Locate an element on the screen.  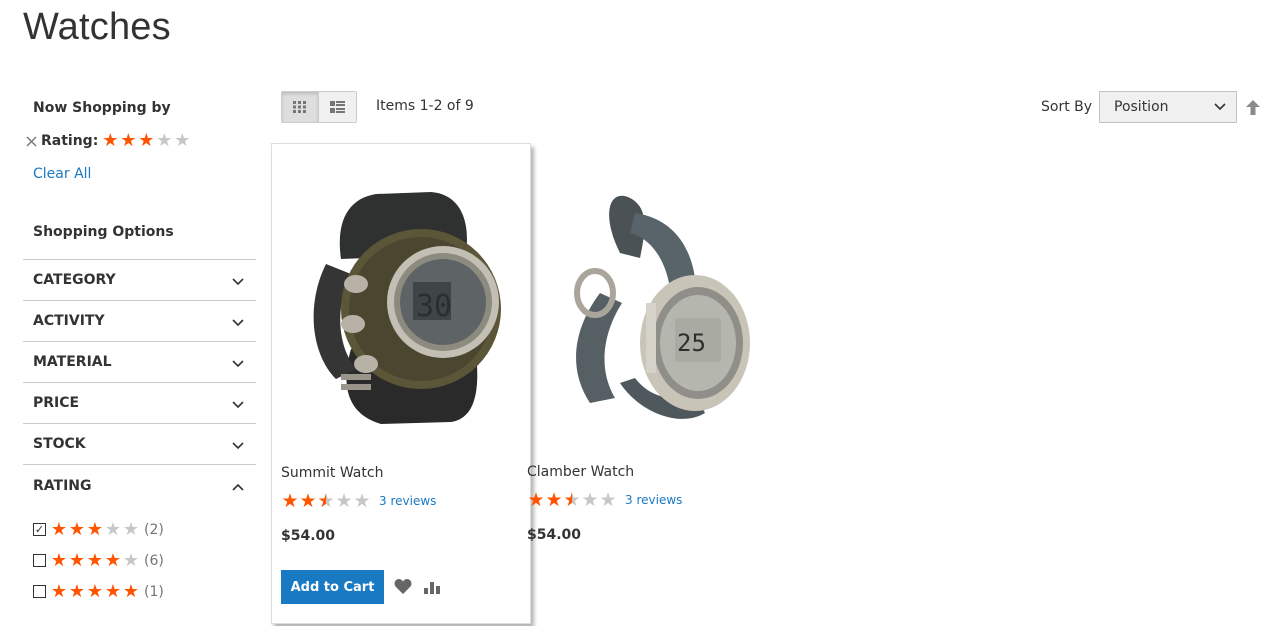
view-mode-switch is located at coordinates (319, 107).